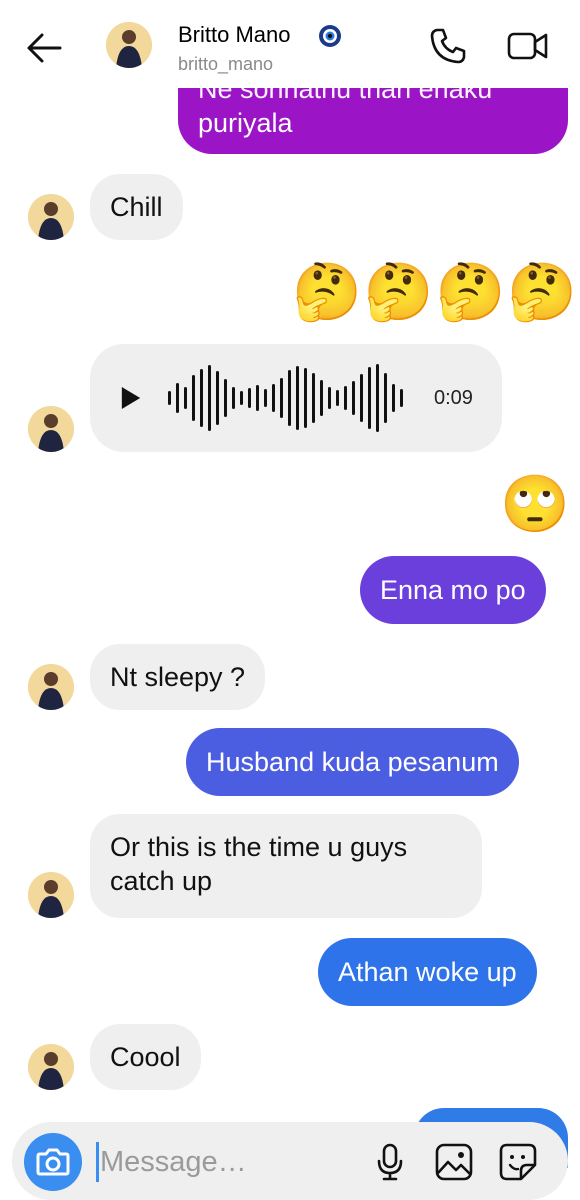 The height and width of the screenshot is (1200, 580). I want to click on microphone-icon, so click(390, 1162).